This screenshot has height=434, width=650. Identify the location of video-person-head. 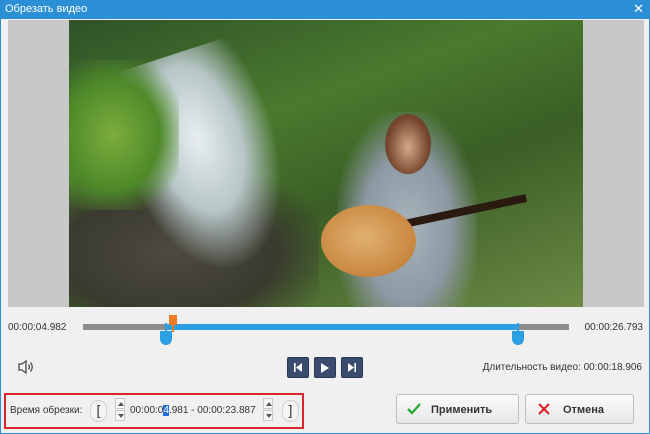
(408, 144).